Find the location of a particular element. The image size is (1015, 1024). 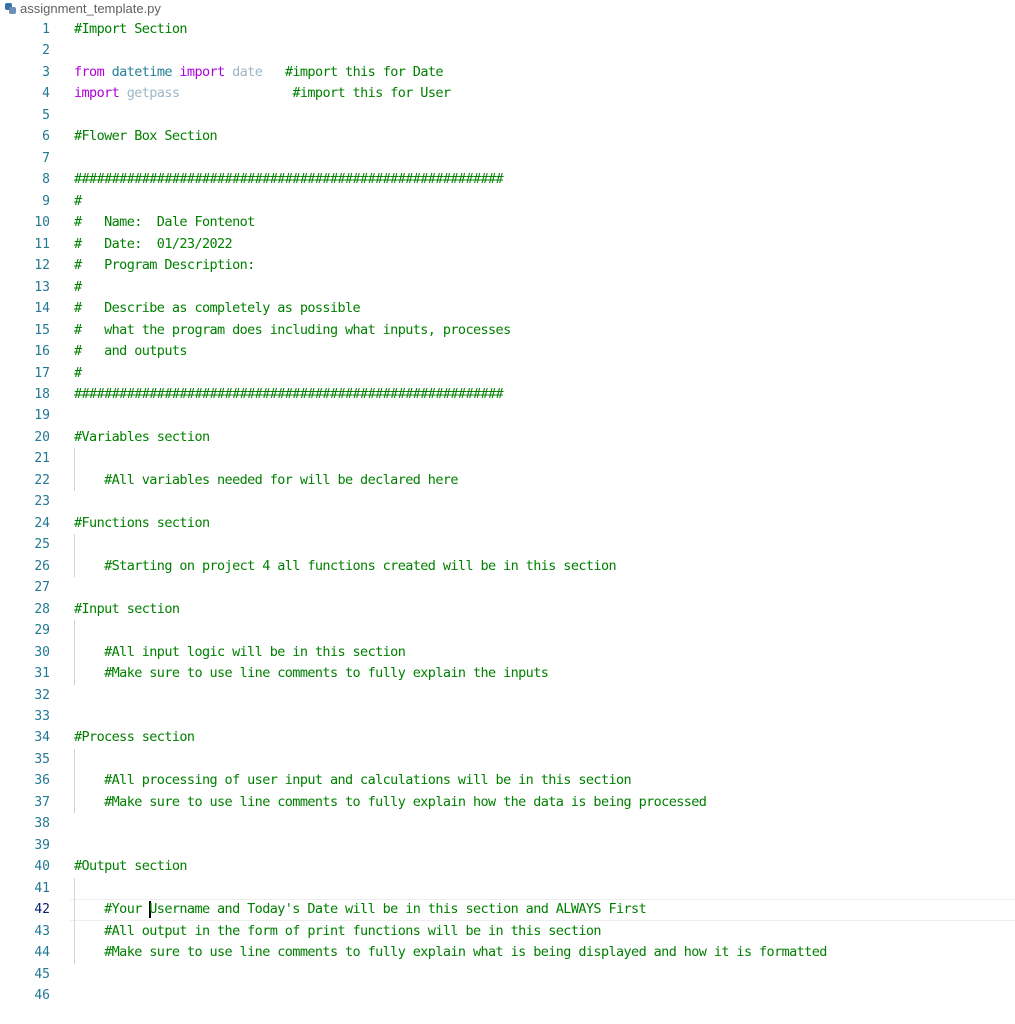

code-line: 13 # is located at coordinates (507, 287).